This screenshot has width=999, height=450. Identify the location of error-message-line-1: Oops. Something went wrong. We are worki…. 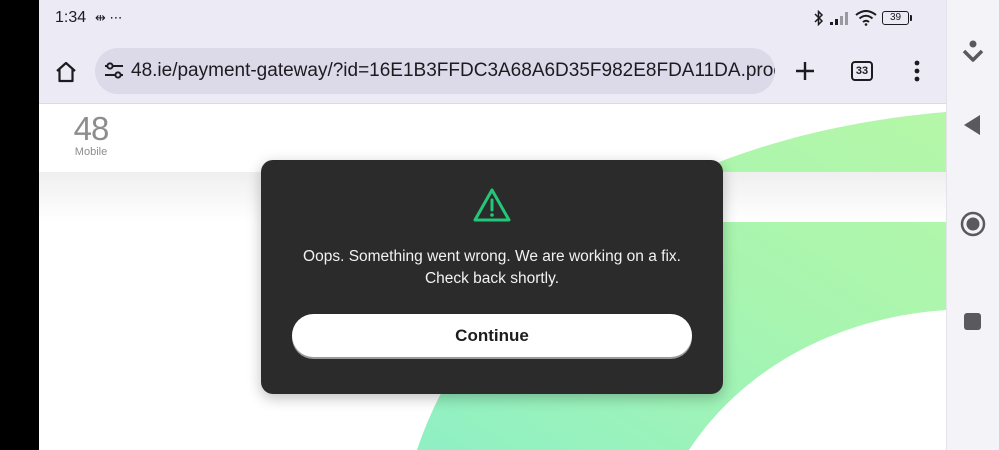
(492, 256).